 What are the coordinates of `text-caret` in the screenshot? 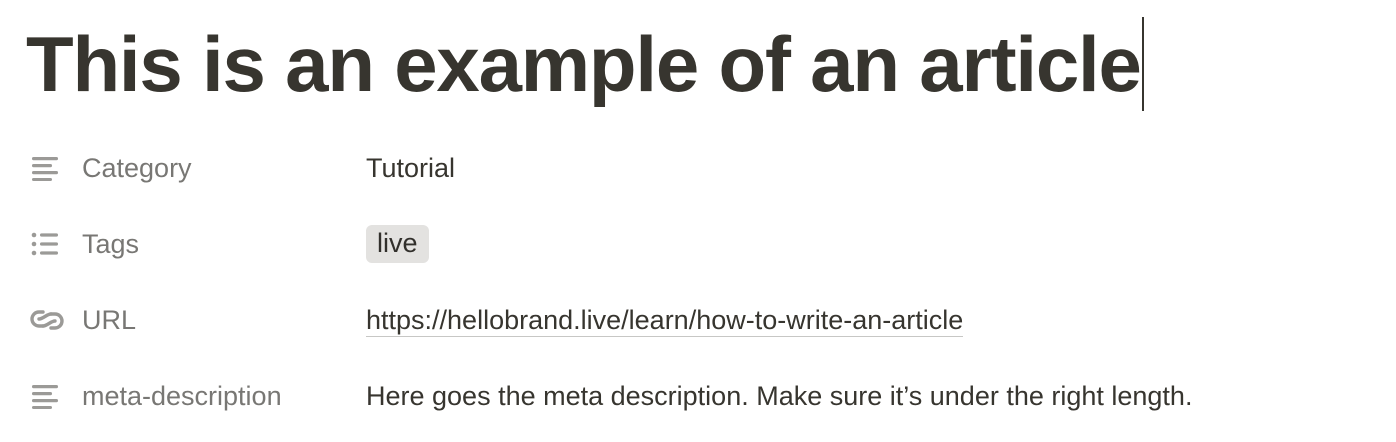 It's located at (1142, 64).